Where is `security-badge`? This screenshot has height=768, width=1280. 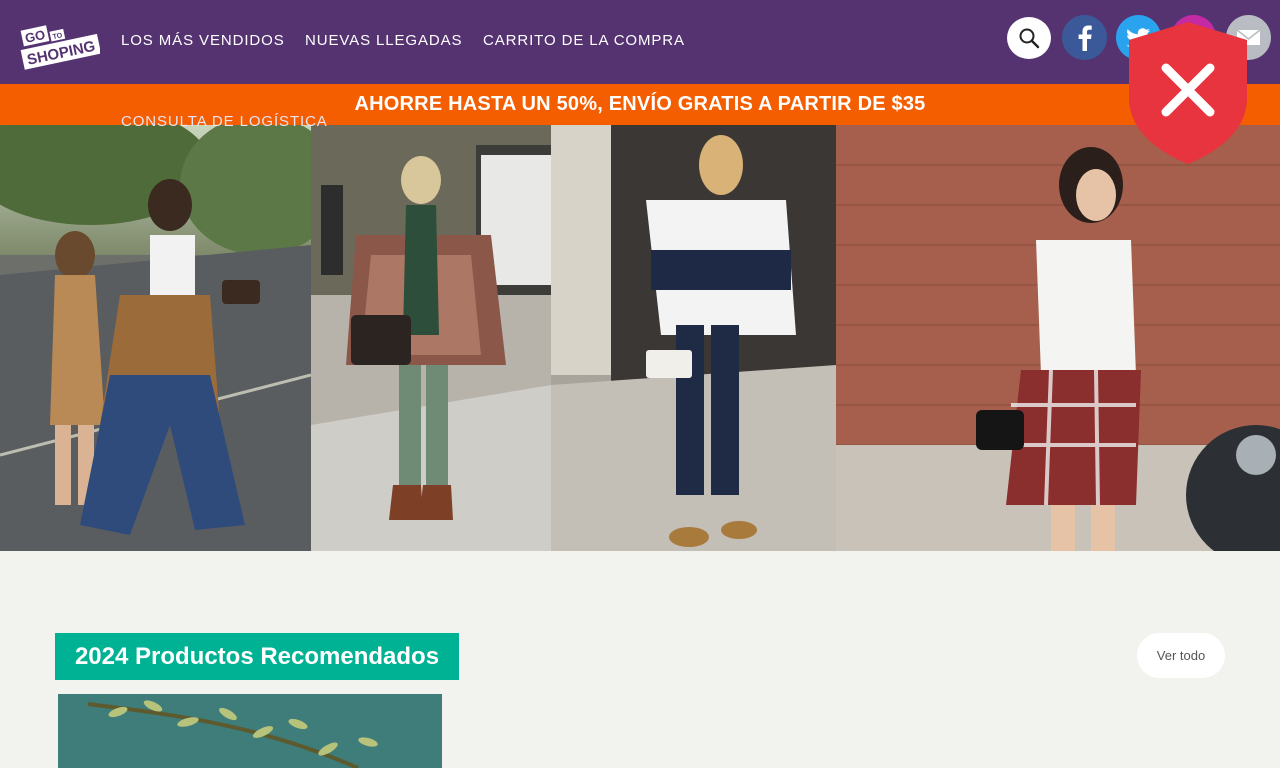 security-badge is located at coordinates (1188, 93).